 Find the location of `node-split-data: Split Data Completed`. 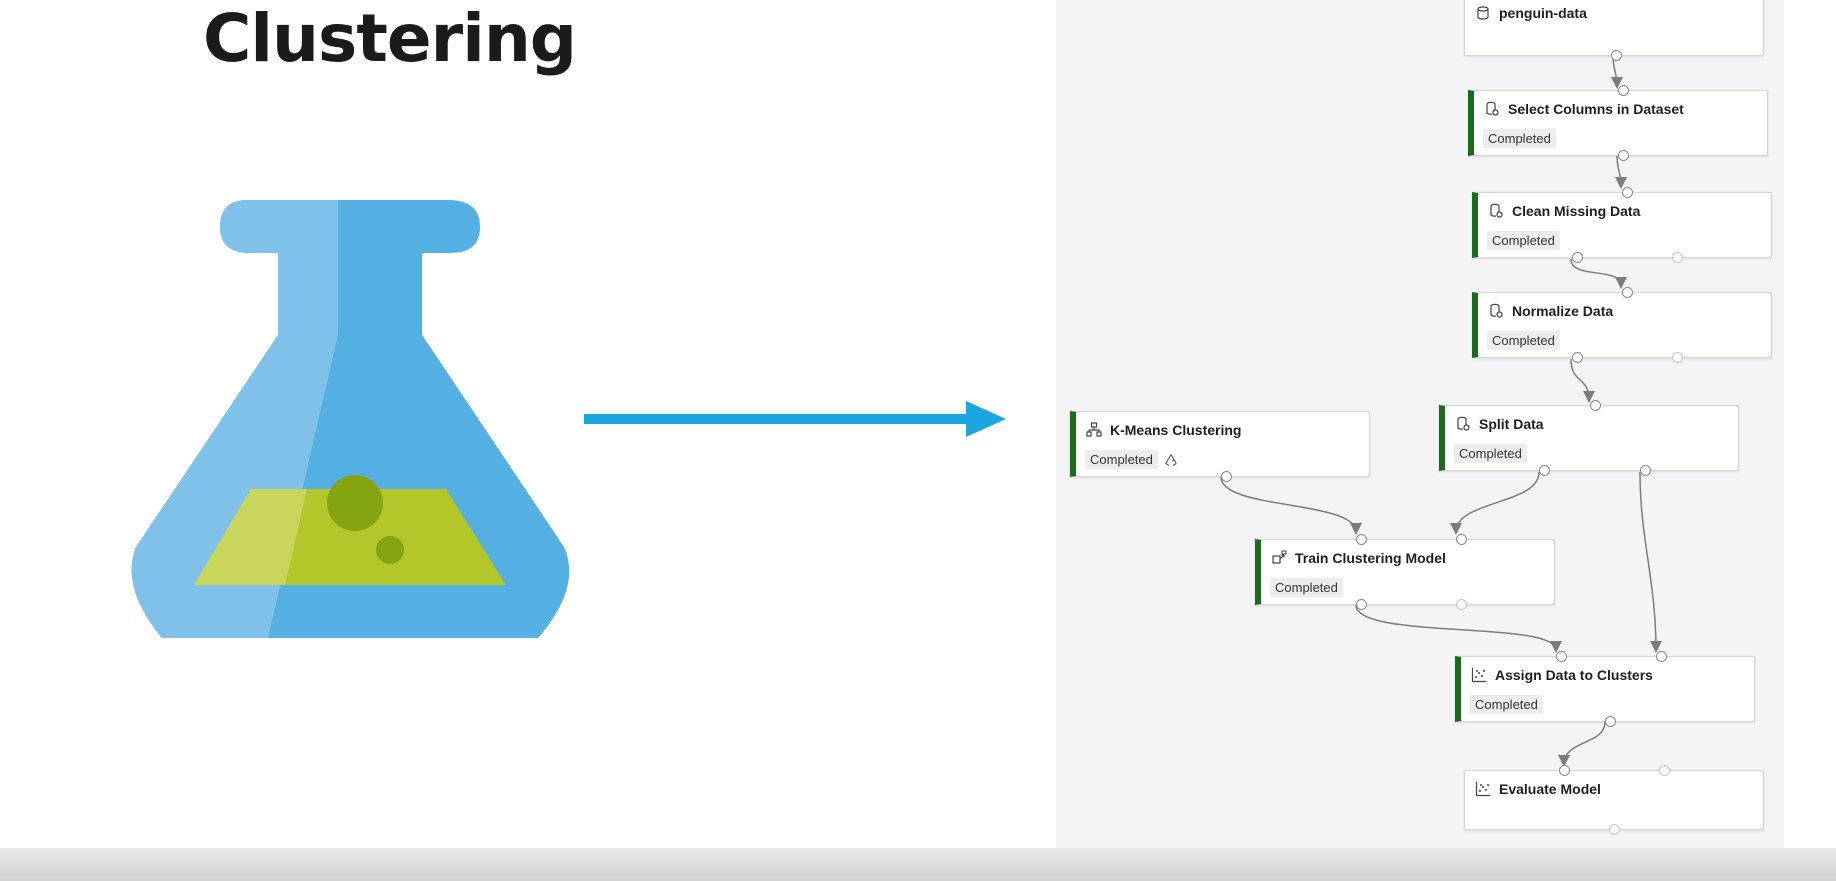

node-split-data: Split Data Completed is located at coordinates (1589, 438).